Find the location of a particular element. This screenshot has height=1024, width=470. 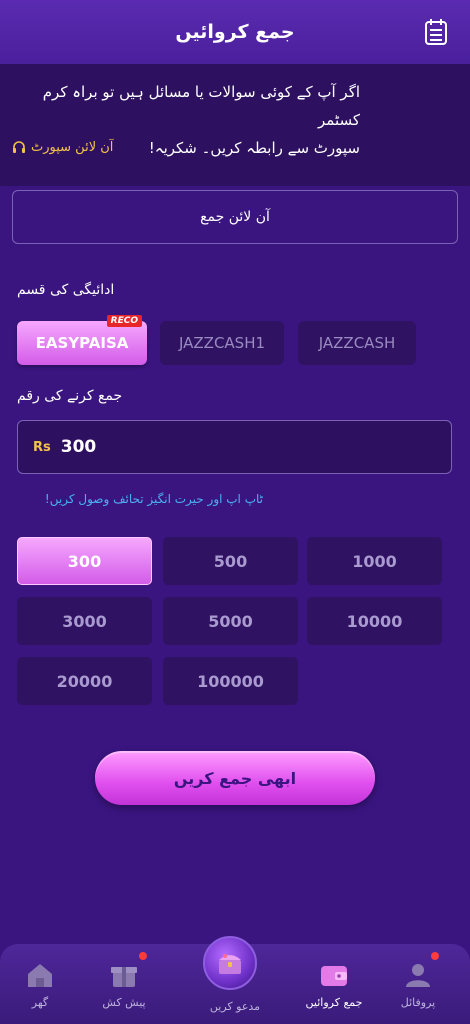

nav-deposit-label: جمع کروائیں is located at coordinates (334, 1002).